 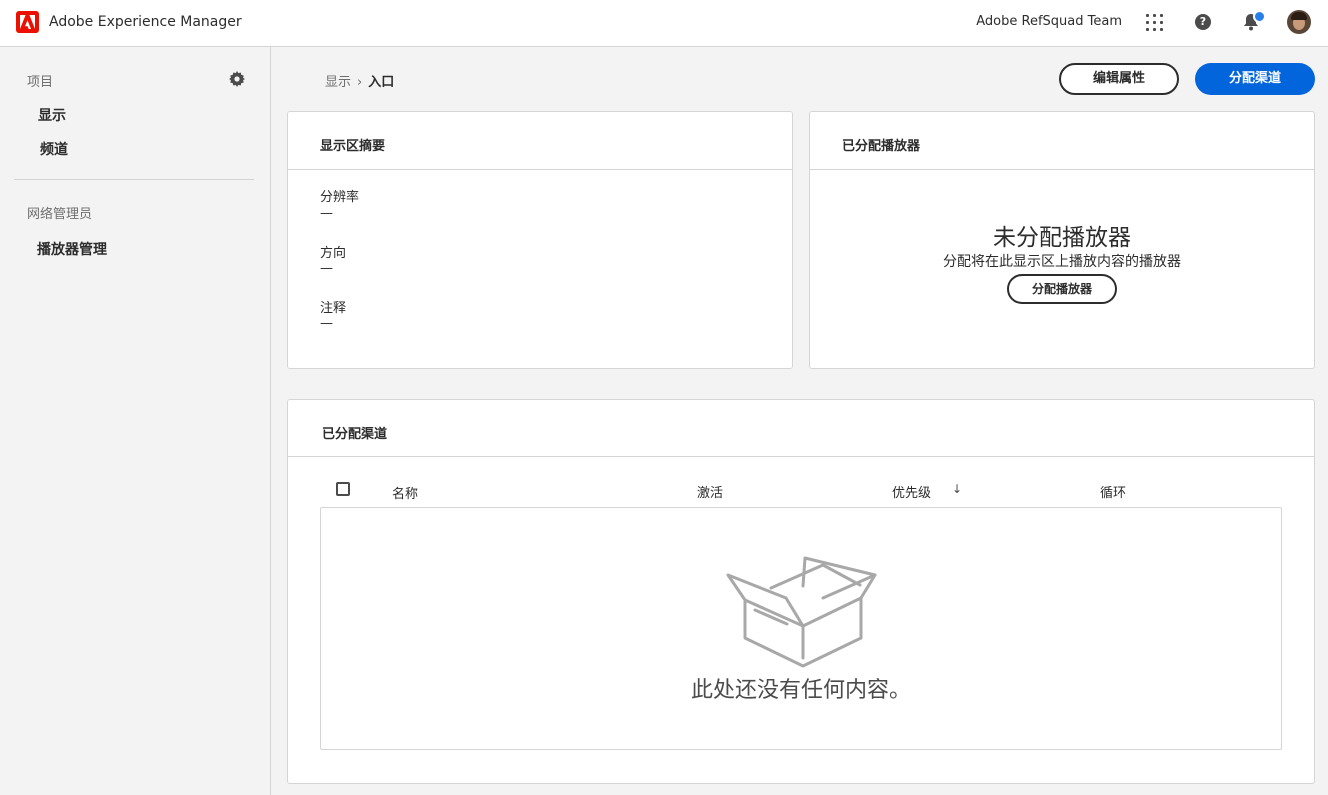 I want to click on breadcrumb-current: 入口, so click(x=381, y=82).